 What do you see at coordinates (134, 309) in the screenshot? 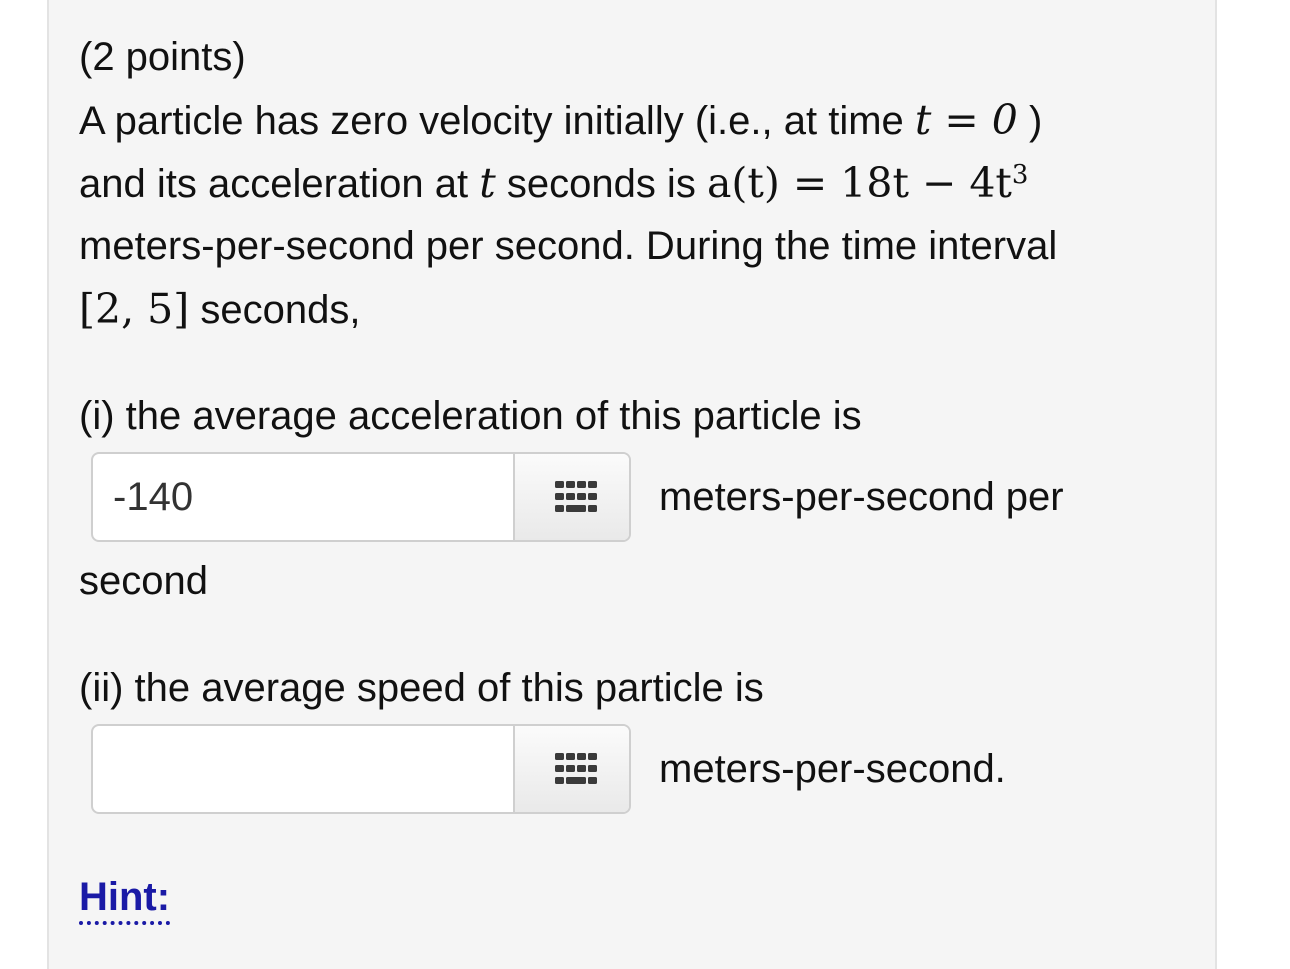
I see `math-interval: [2, 5]` at bounding box center [134, 309].